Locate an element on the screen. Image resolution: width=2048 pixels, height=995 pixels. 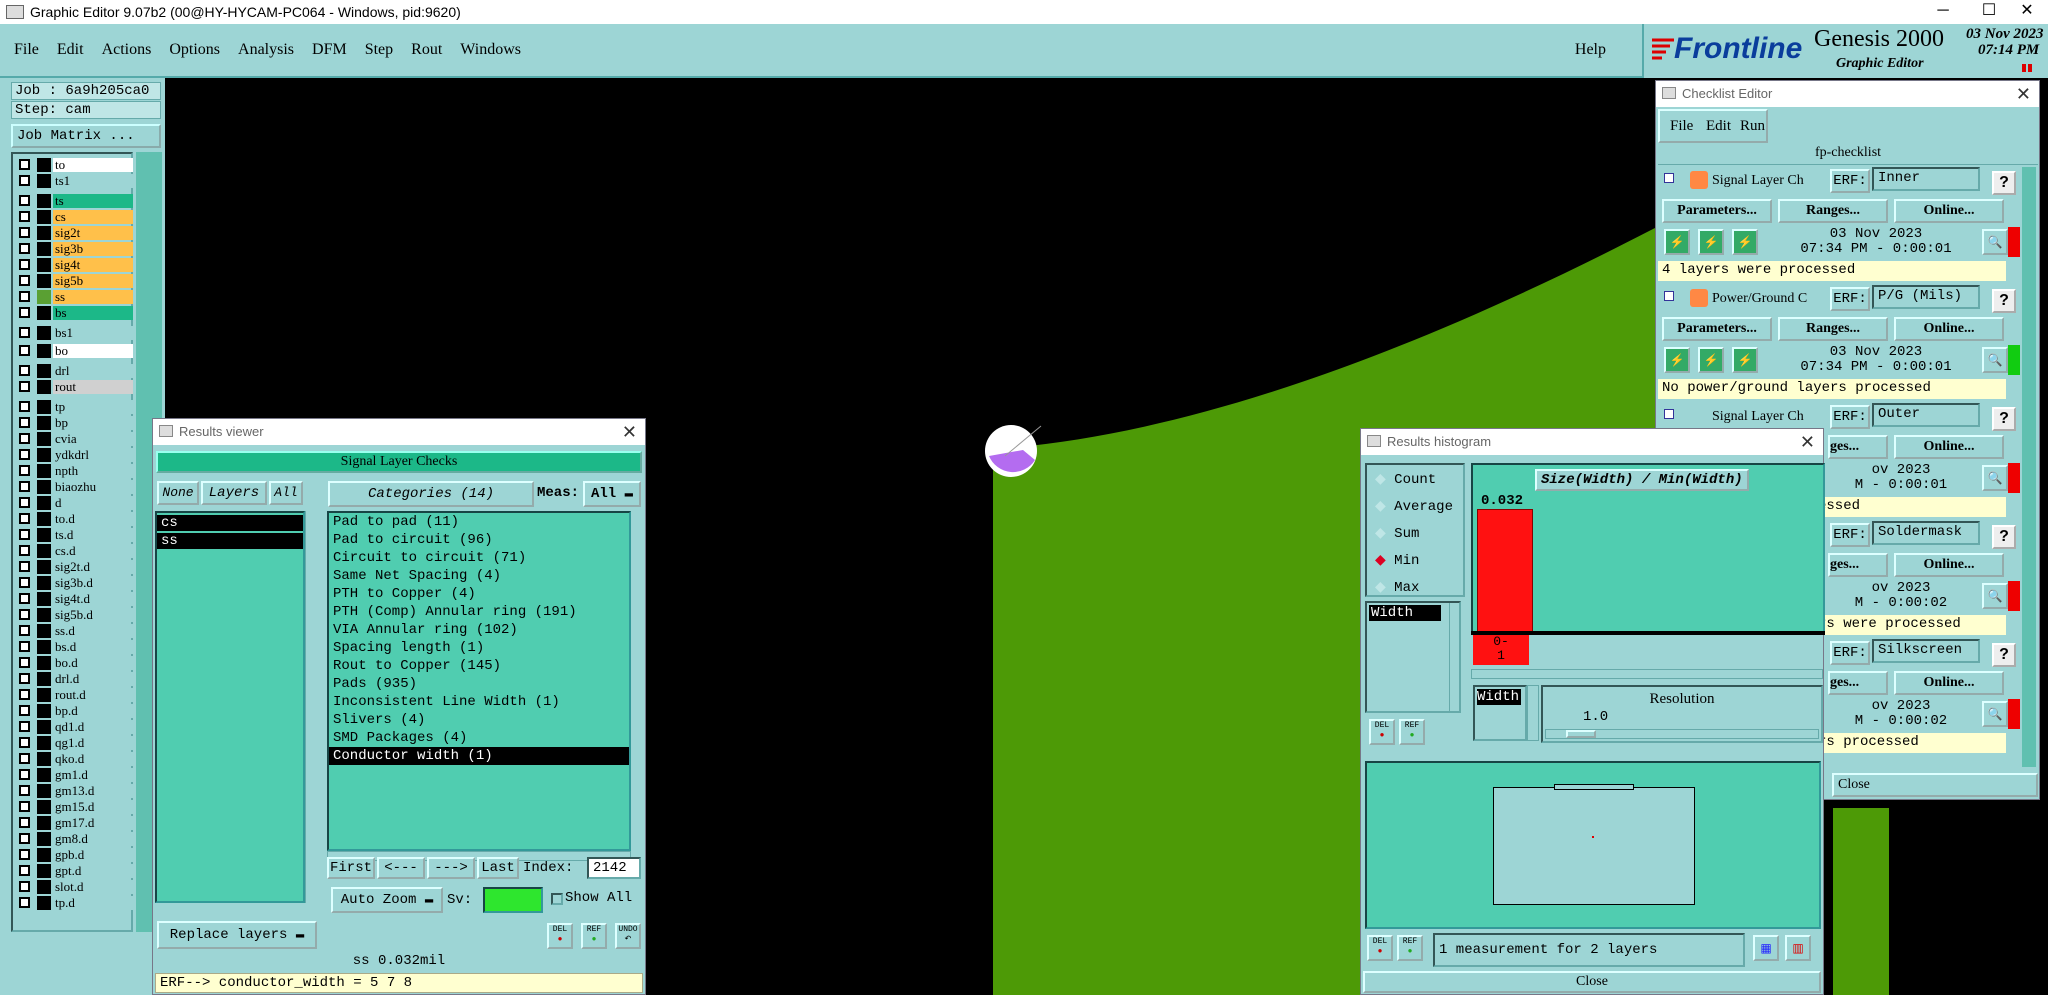
histogram-mode-radio: ◆ Count is located at coordinates (1405, 479).